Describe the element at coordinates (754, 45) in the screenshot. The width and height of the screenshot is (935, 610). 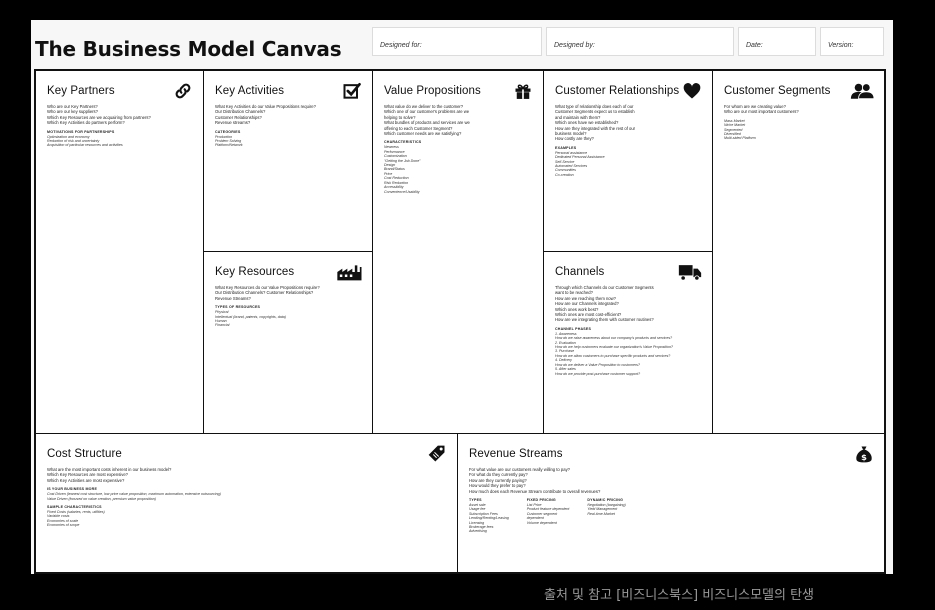
I see `date-label: Date:` at that location.